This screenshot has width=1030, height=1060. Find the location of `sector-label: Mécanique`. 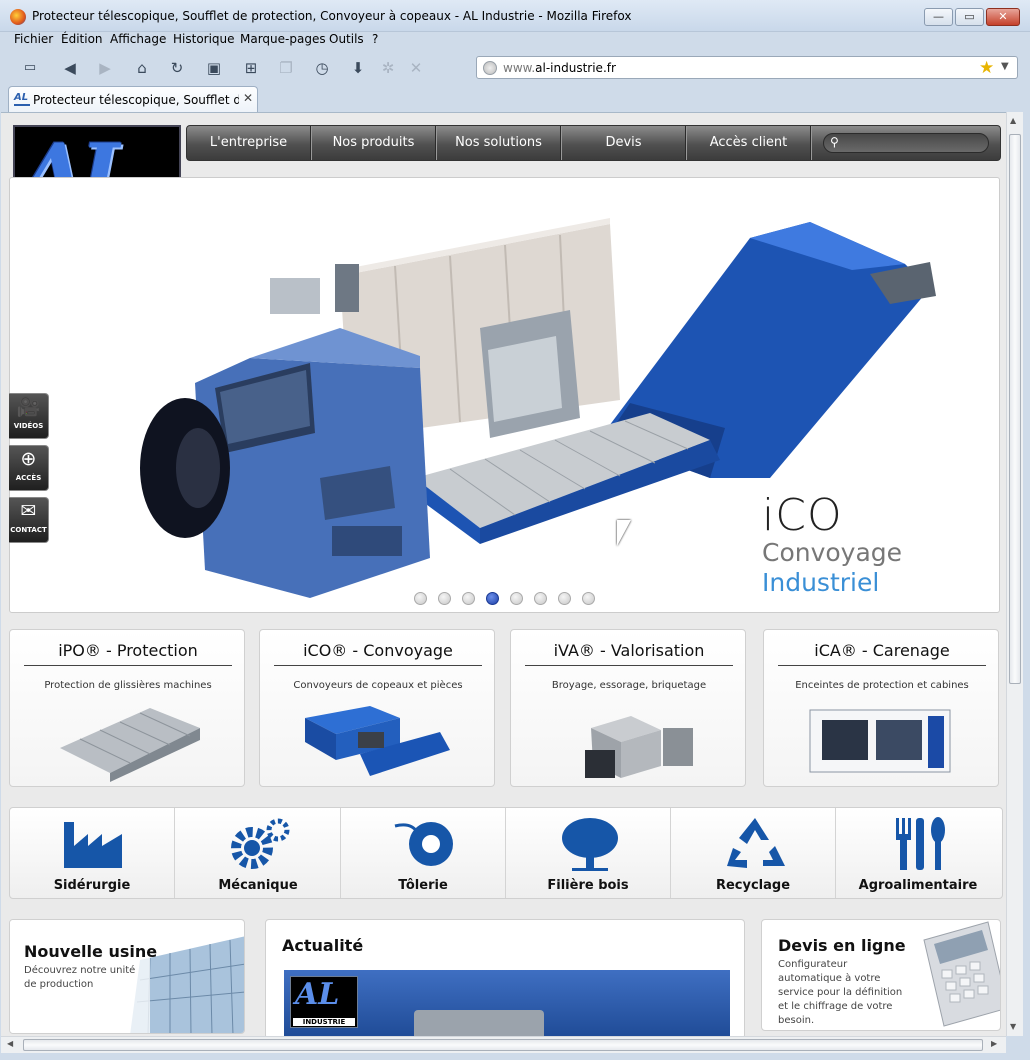

sector-label: Mécanique is located at coordinates (258, 885).